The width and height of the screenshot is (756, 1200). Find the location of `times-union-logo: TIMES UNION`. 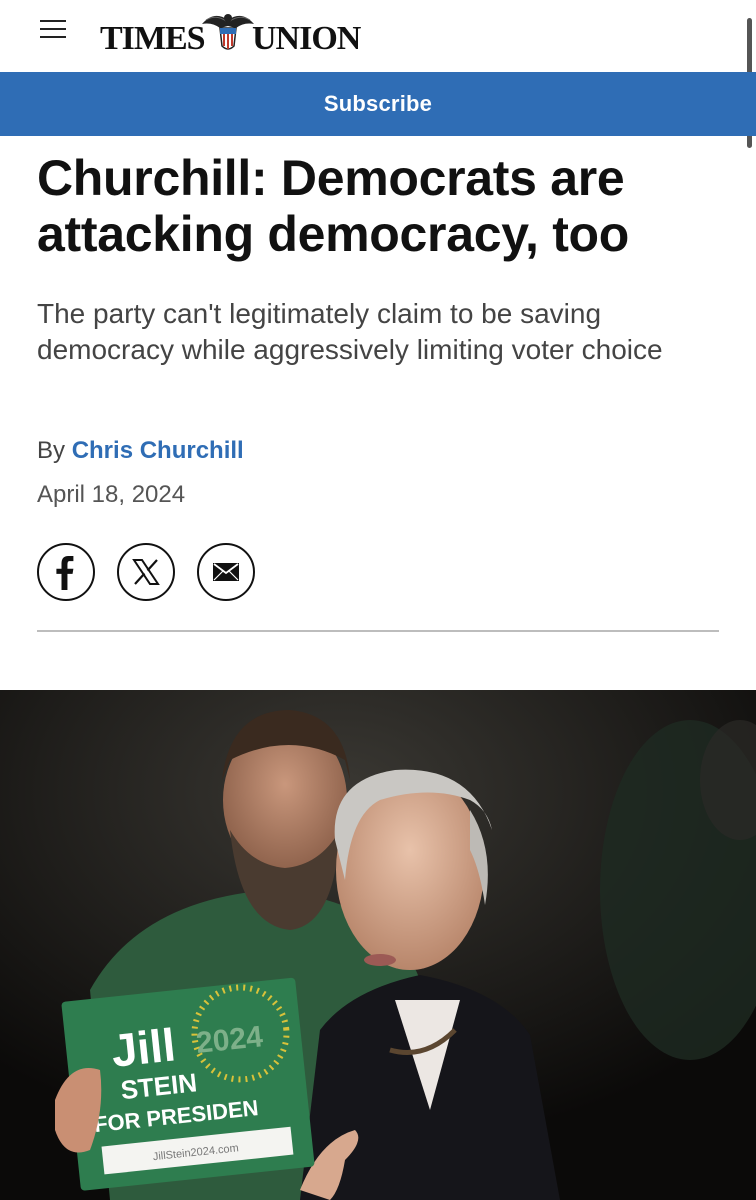

times-union-logo: TIMES UNION is located at coordinates (237, 34).